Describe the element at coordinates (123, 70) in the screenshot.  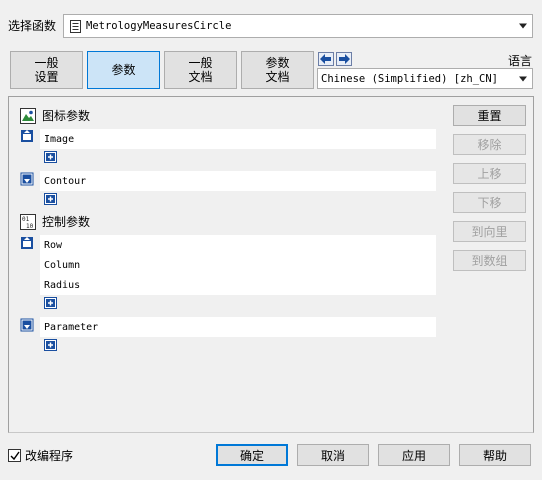
I see `tab-parameters: 参数` at that location.